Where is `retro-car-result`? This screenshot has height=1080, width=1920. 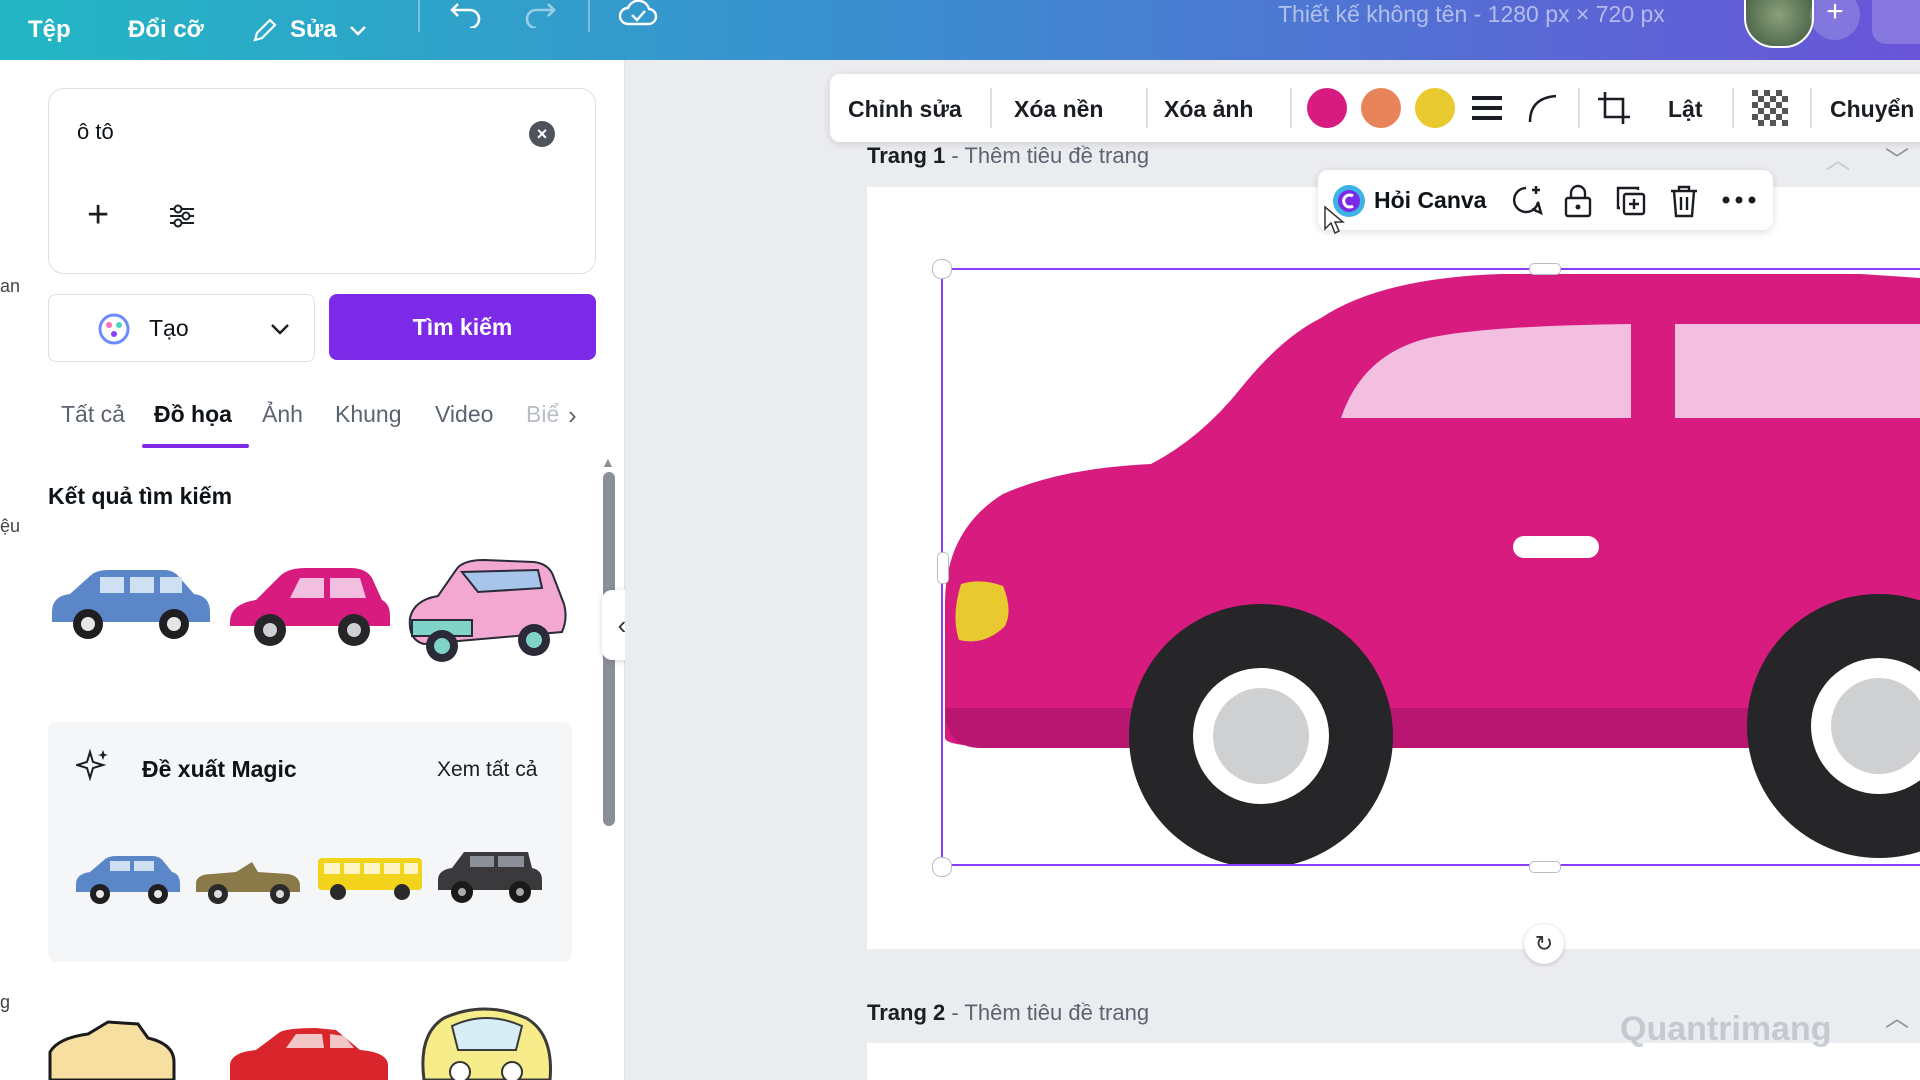 retro-car-result is located at coordinates (487, 607).